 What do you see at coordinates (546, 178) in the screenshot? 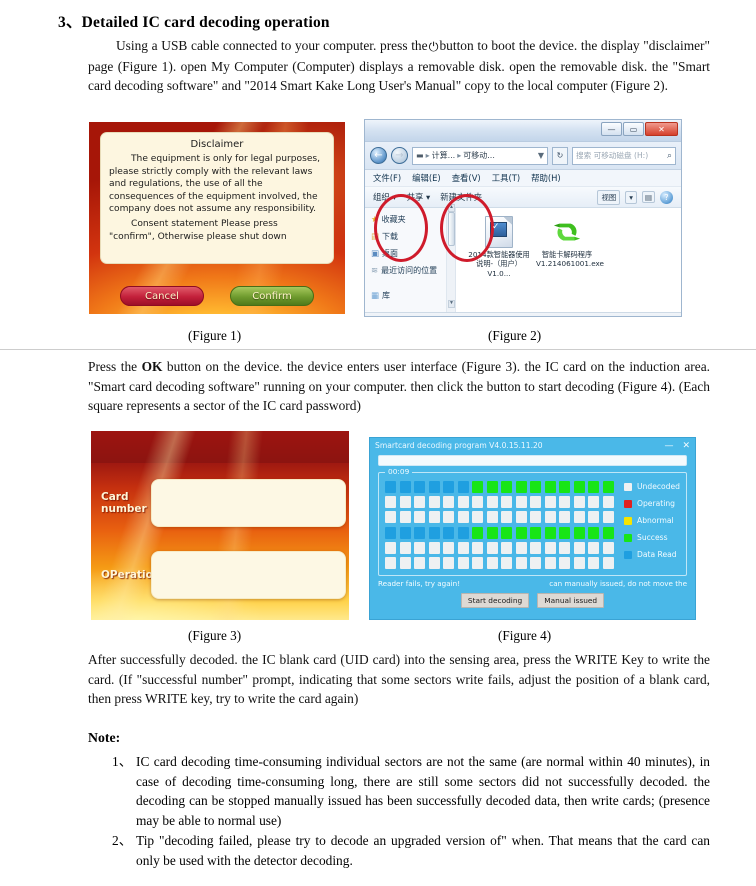
I see `menu-item-help: 帮助(H)` at bounding box center [546, 178].